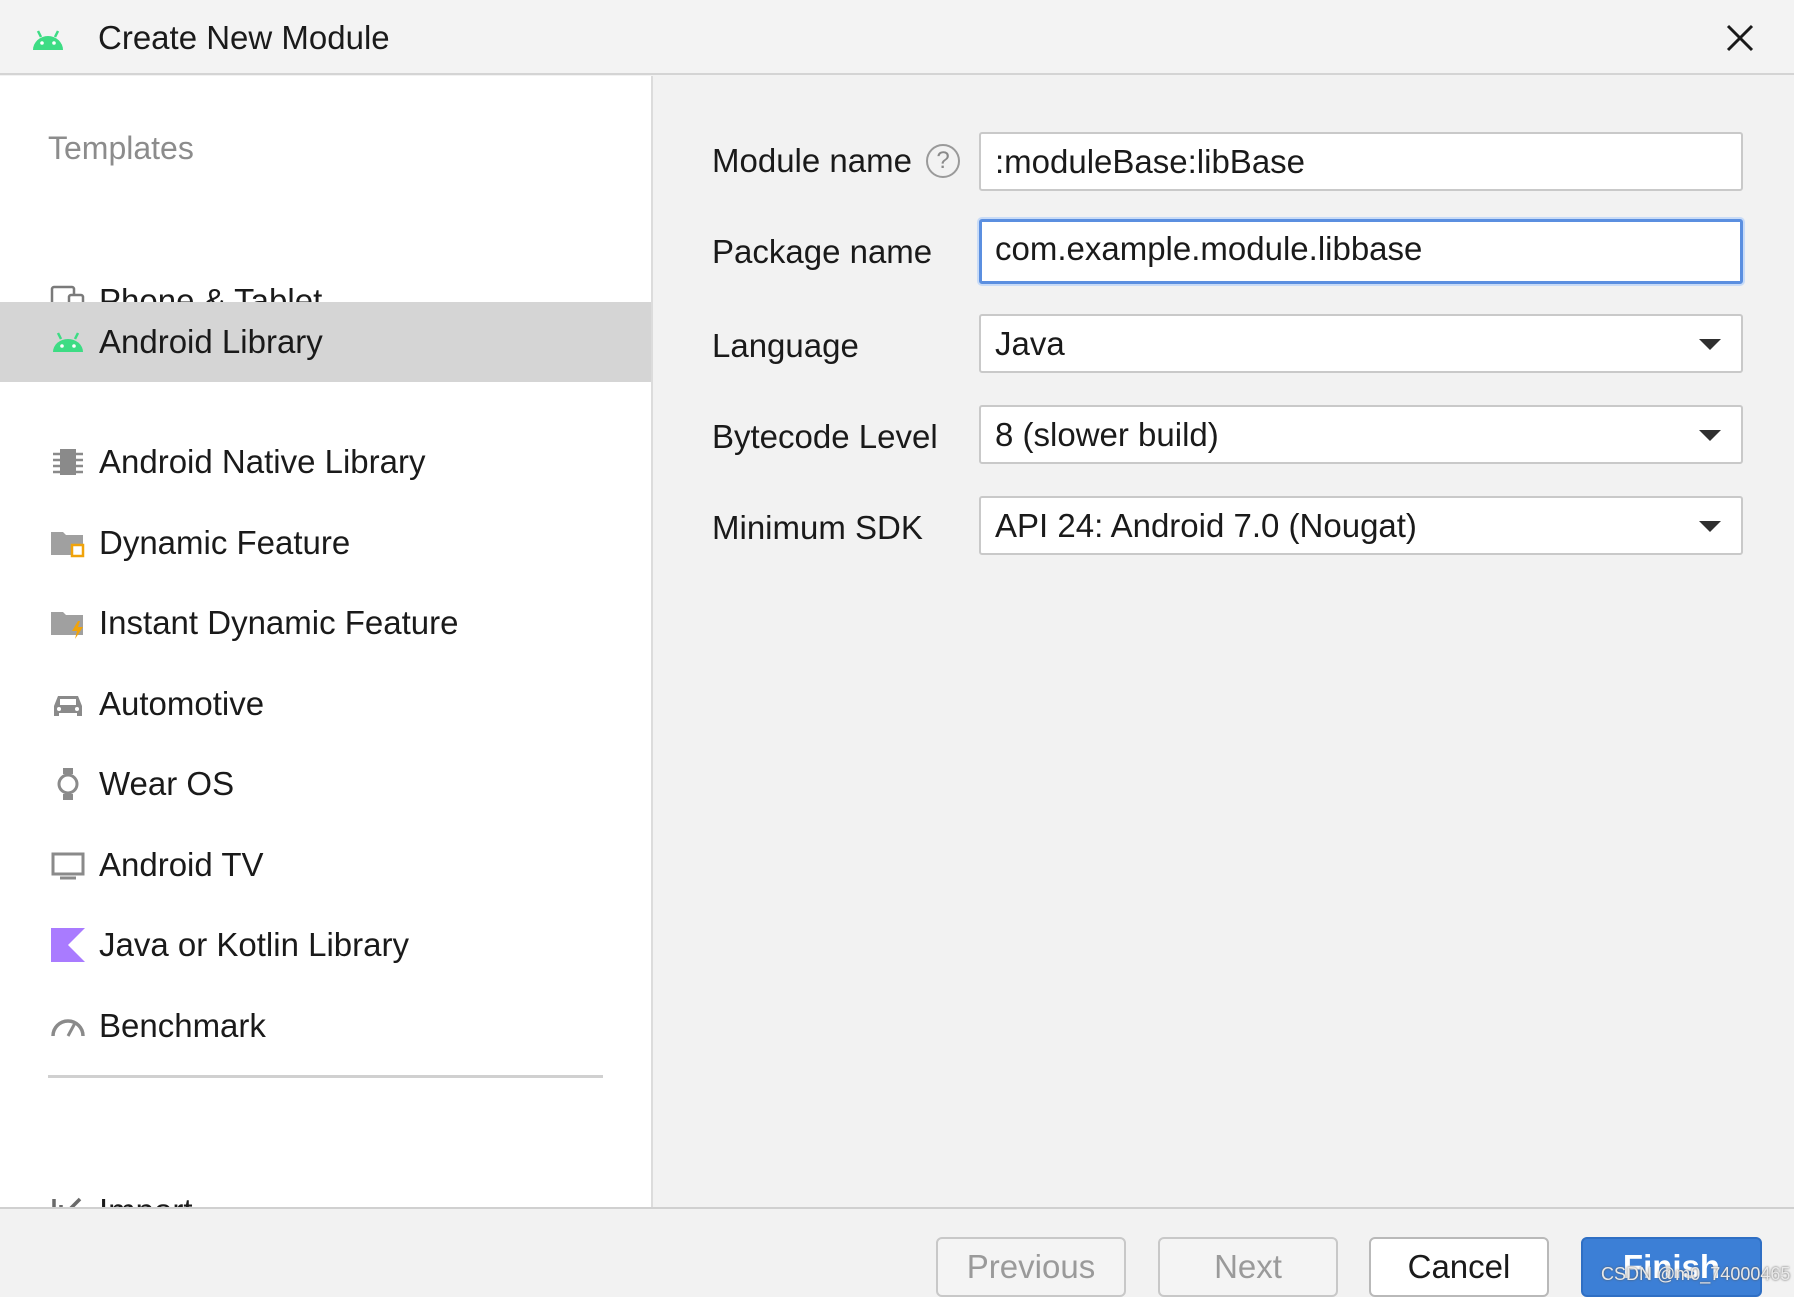  What do you see at coordinates (325, 784) in the screenshot?
I see `template-item-wear-os: Wear OS` at bounding box center [325, 784].